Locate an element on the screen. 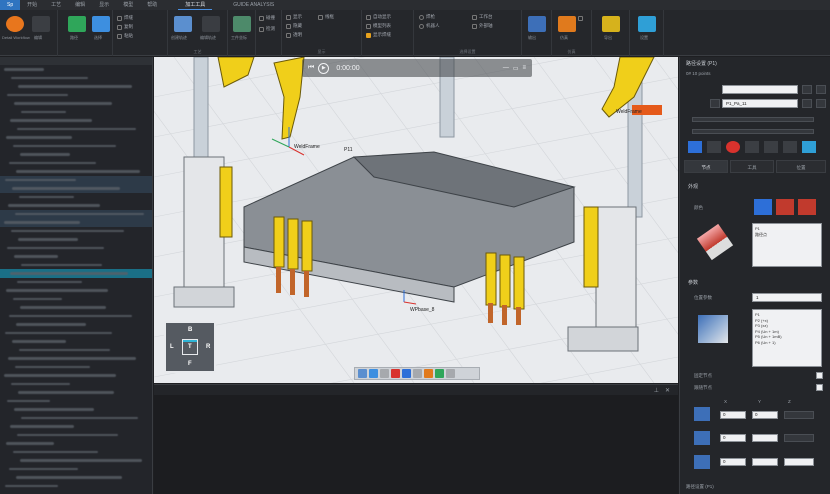  edit-icon is located at coordinates (41, 24).